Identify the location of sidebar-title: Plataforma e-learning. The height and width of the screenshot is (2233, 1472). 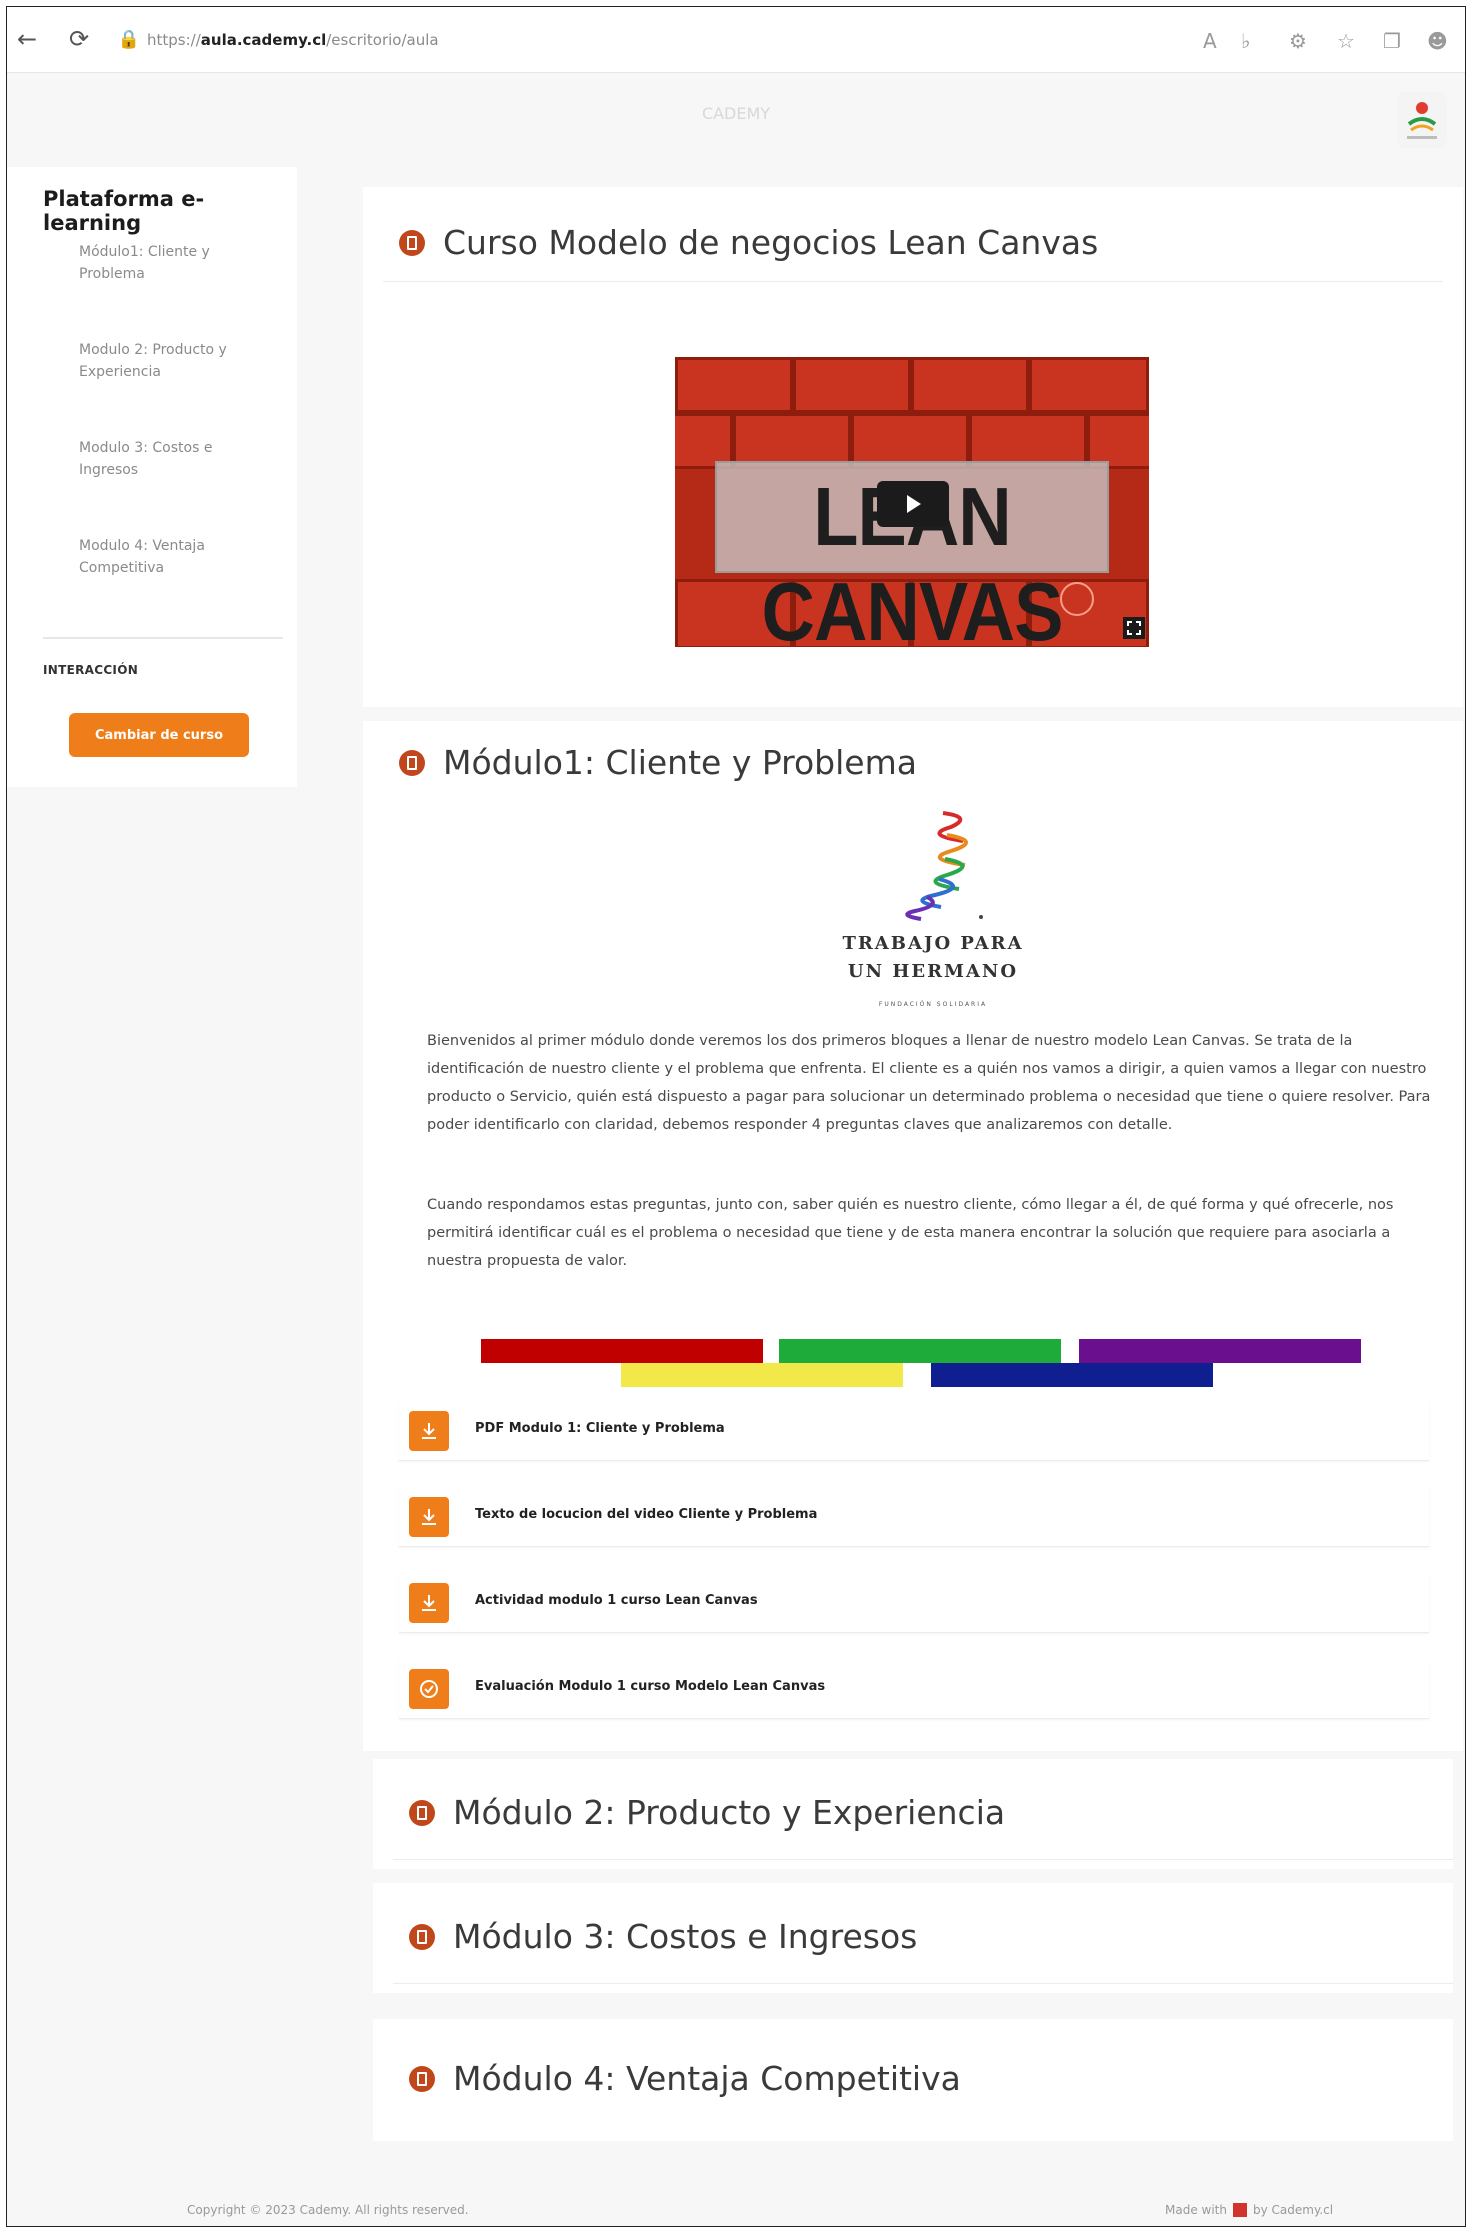
(124, 211).